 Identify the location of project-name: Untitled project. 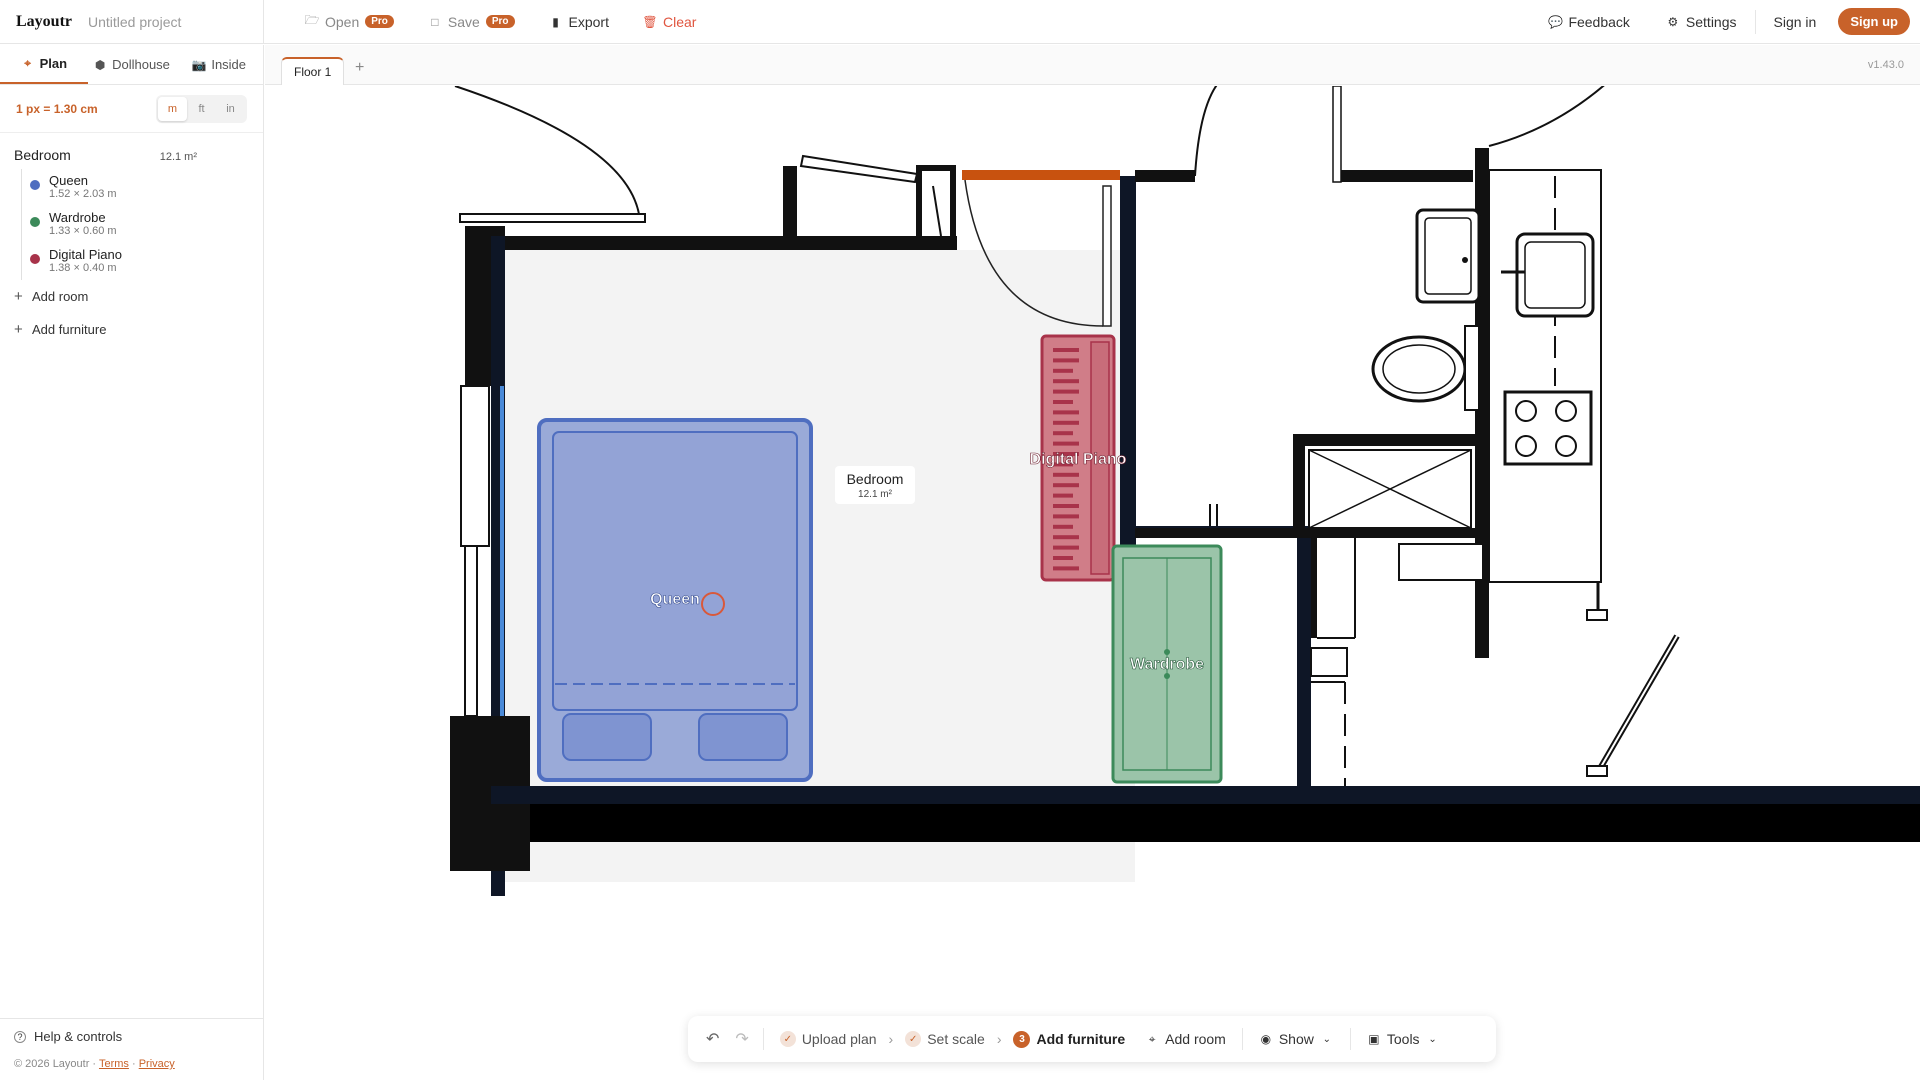
(134, 22).